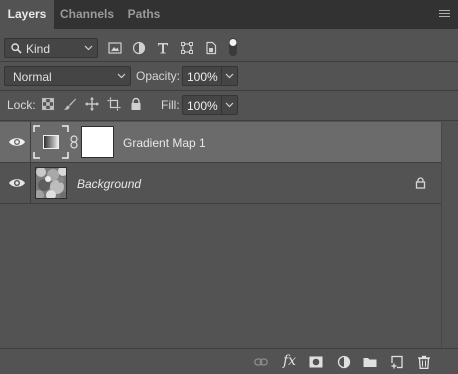 This screenshot has height=374, width=458. I want to click on filter-kind-select: Kind, so click(51, 48).